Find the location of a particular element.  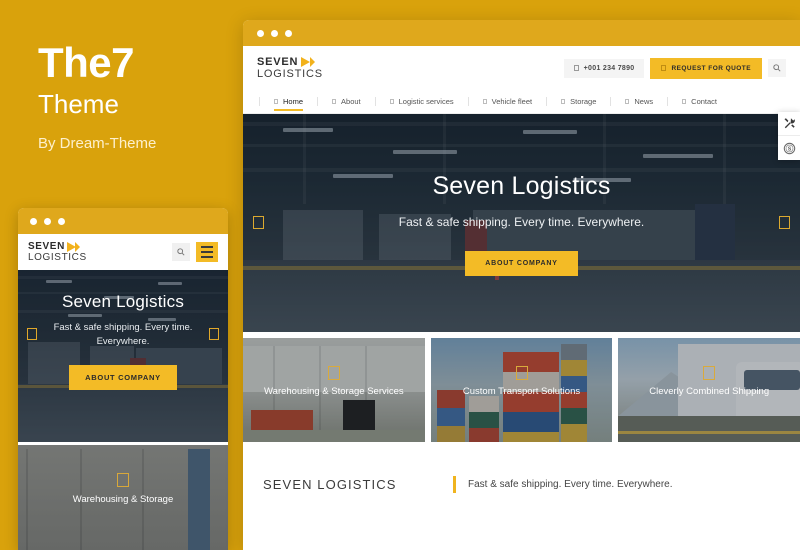

container-icon is located at coordinates (521, 373).